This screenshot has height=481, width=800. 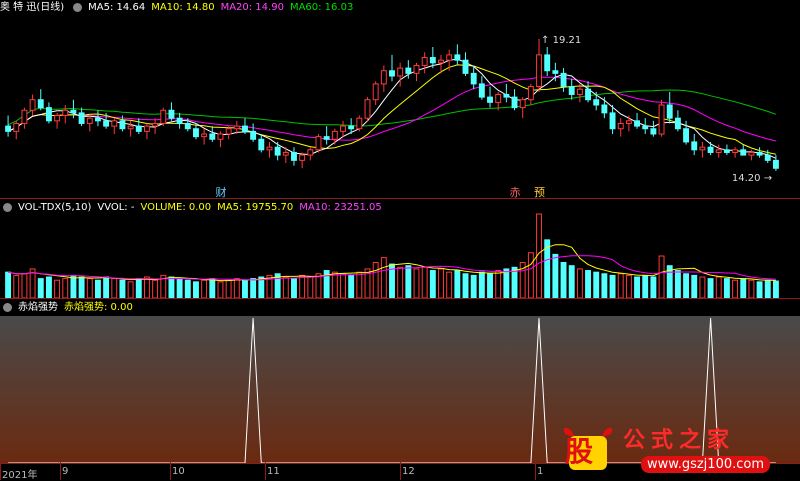 What do you see at coordinates (20, 475) in the screenshot?
I see `x-axis-label: 2021年` at bounding box center [20, 475].